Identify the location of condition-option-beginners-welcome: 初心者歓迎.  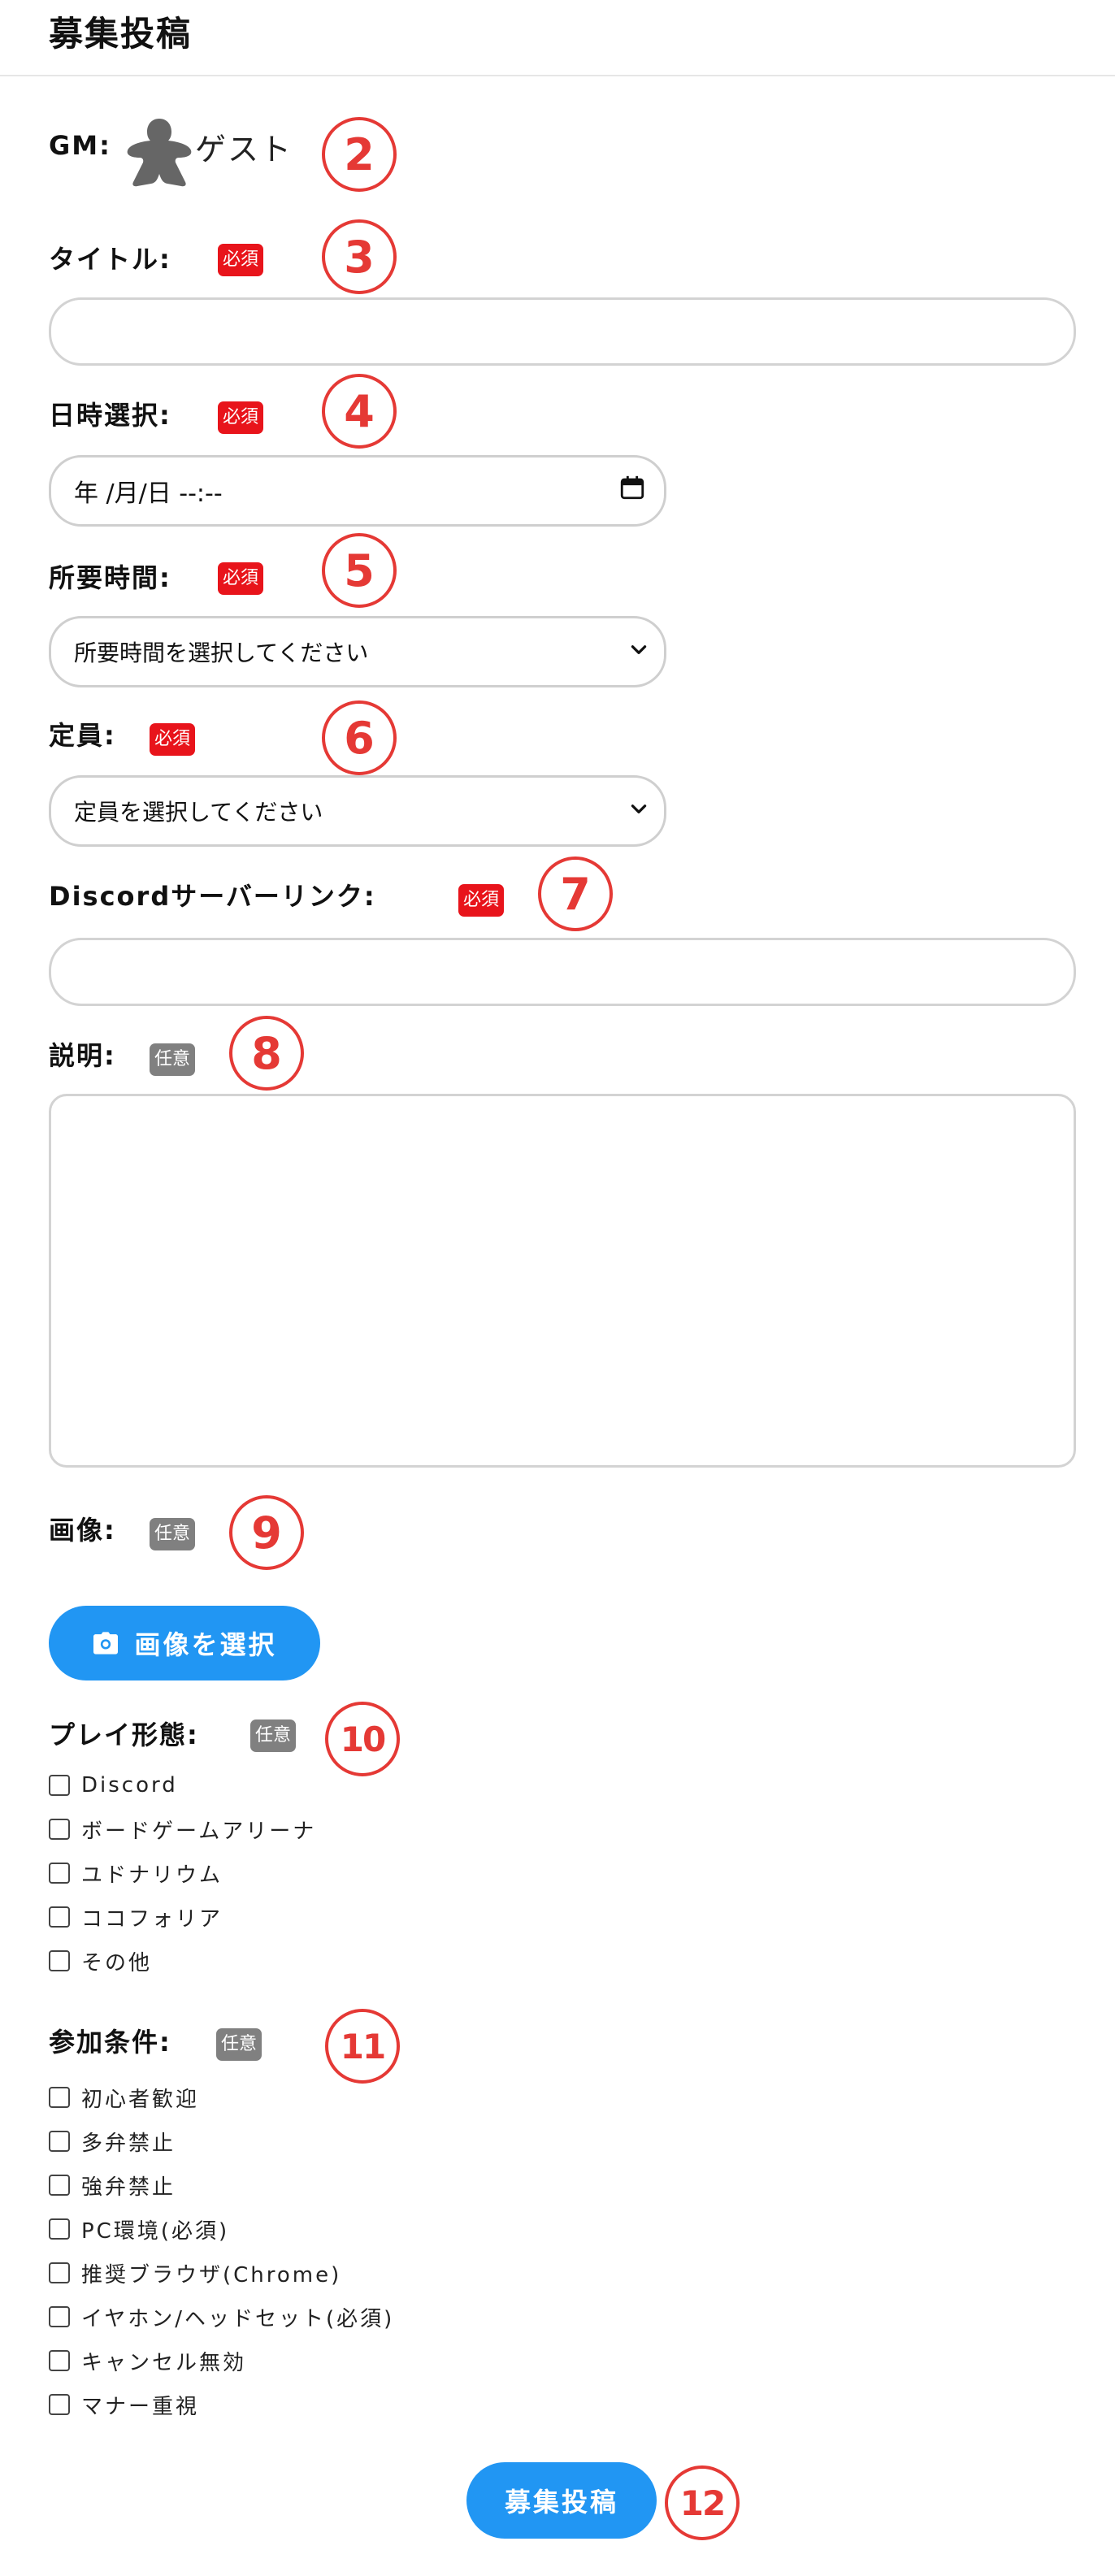
(374, 2097).